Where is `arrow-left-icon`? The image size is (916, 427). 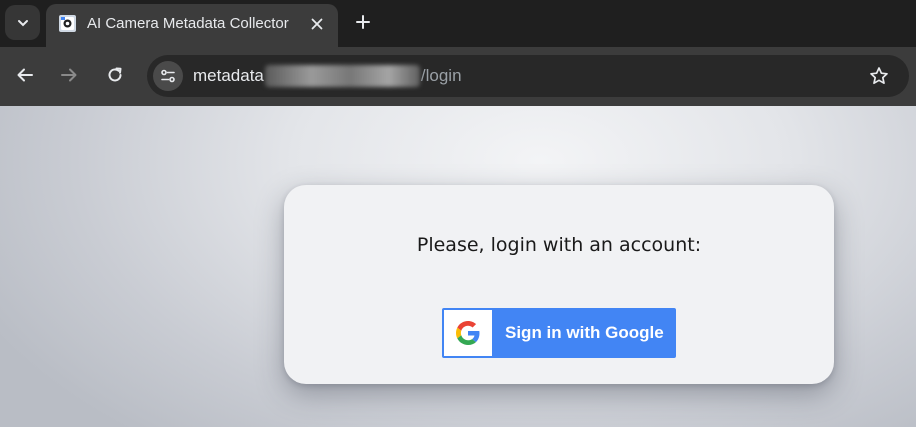 arrow-left-icon is located at coordinates (25, 75).